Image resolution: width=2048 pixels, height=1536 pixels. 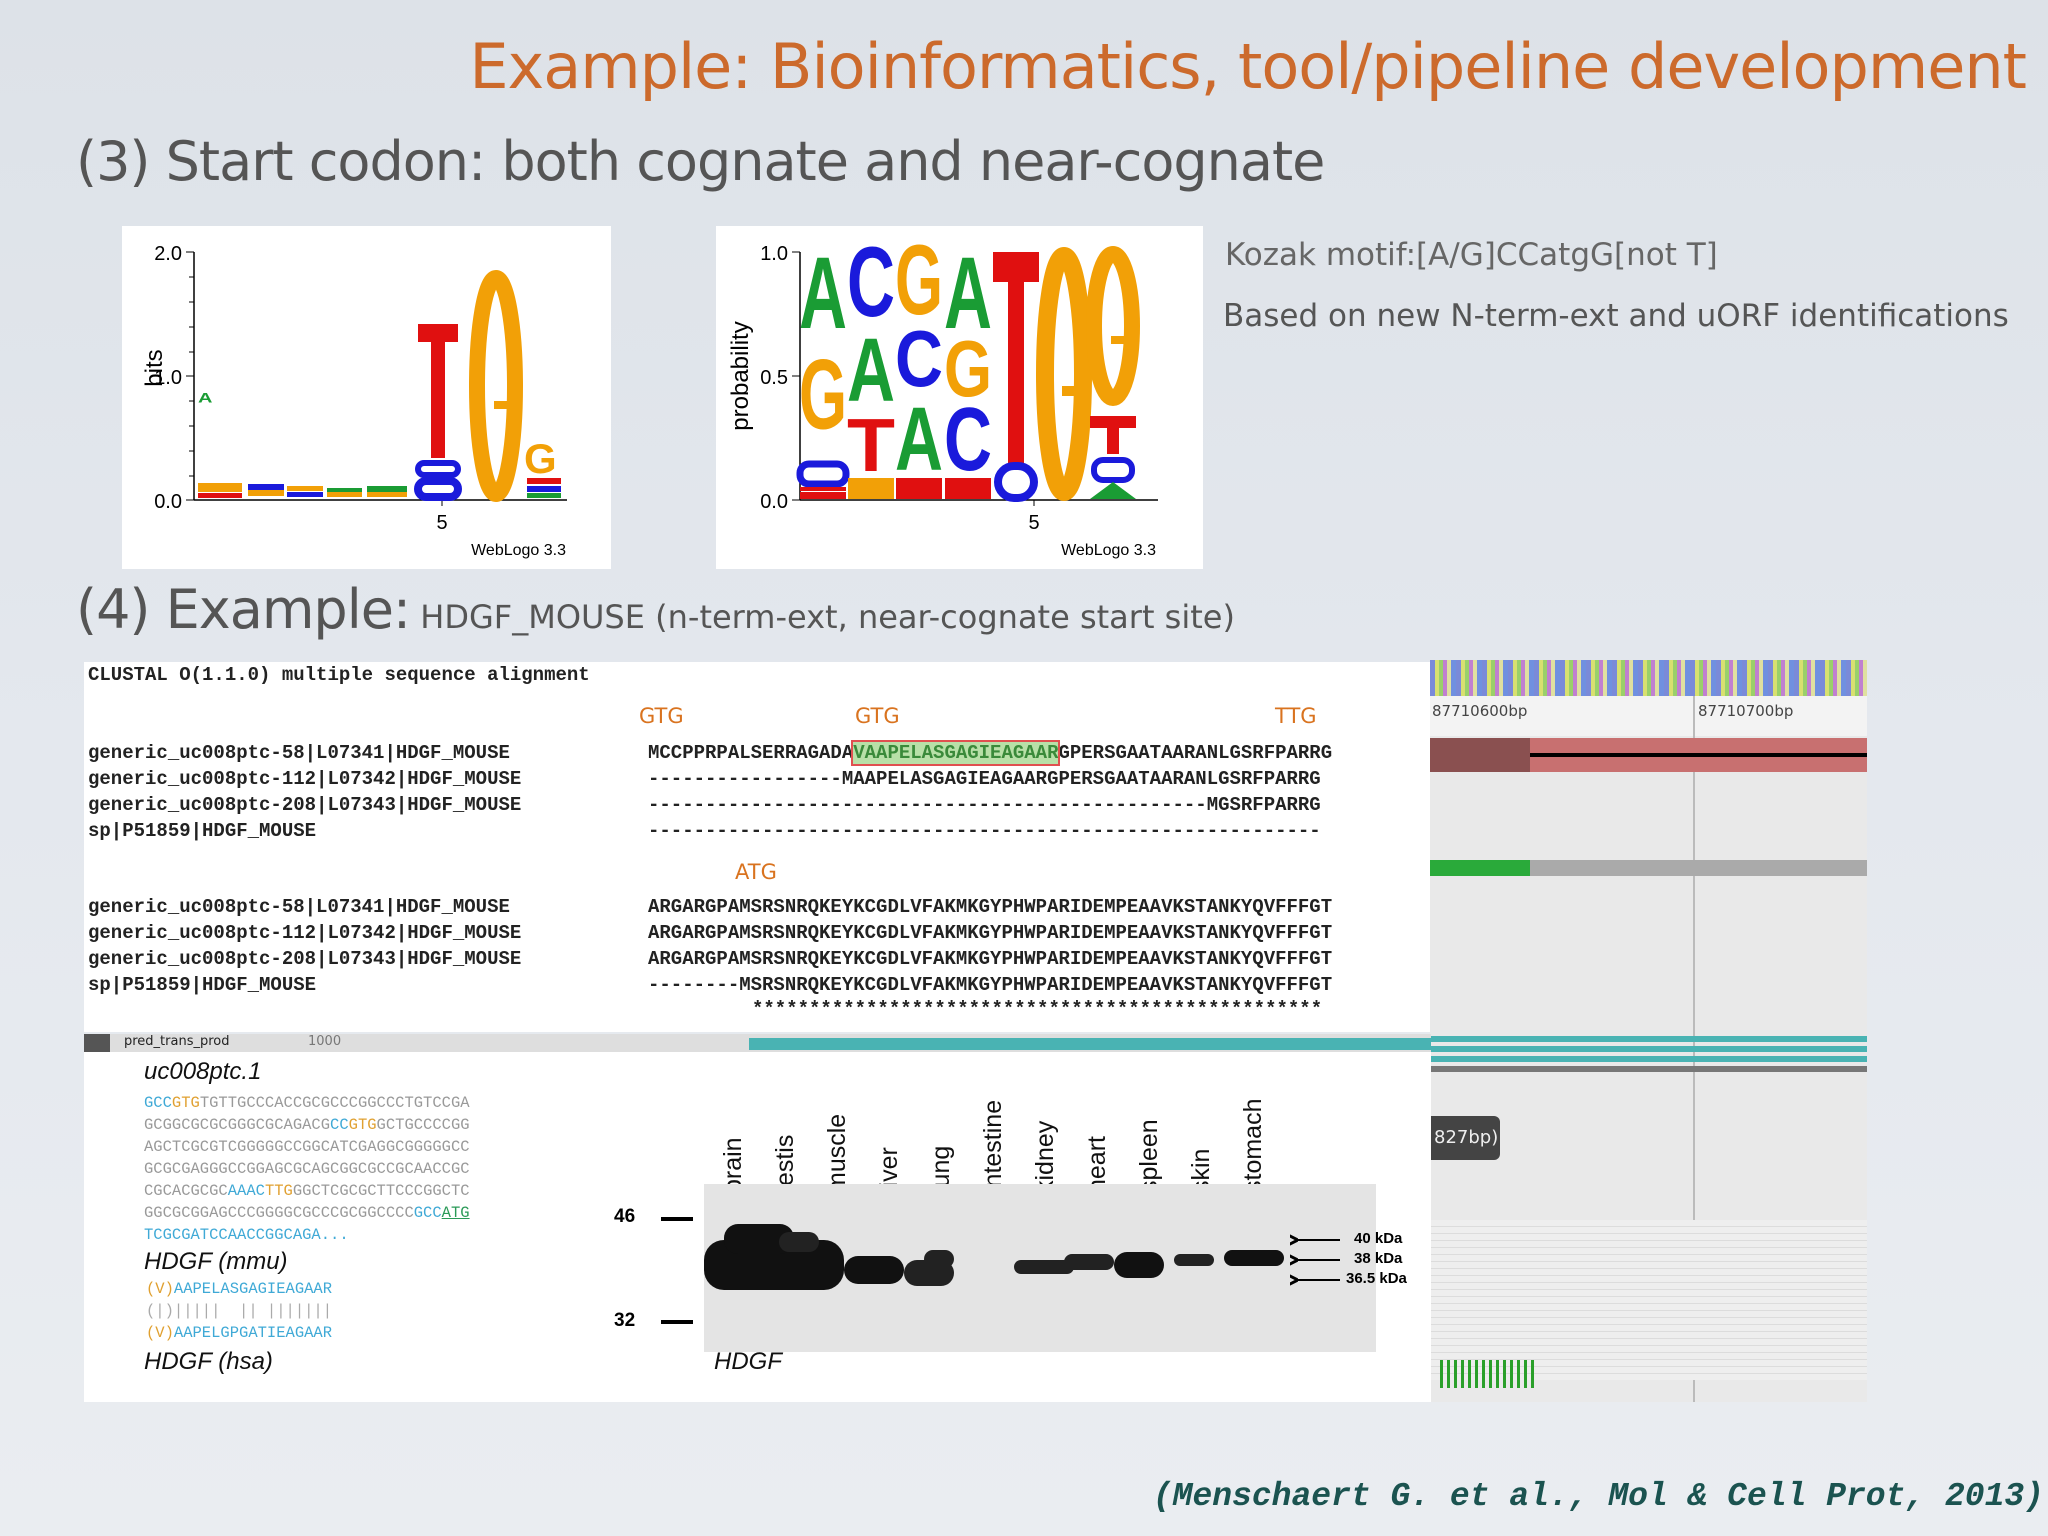 I want to click on mmu-seq-line: (V)AAPELASGAGIEAGAAR, so click(x=239, y=1289).